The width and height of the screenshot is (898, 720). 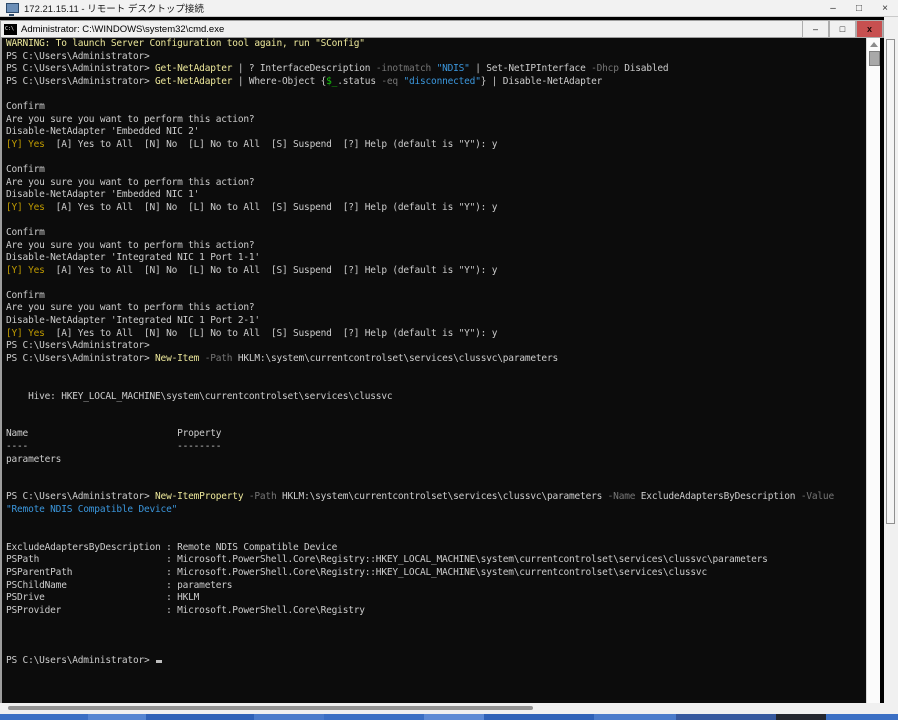 I want to click on rdp-horizontal-scrollbar-thumb, so click(x=270, y=708).